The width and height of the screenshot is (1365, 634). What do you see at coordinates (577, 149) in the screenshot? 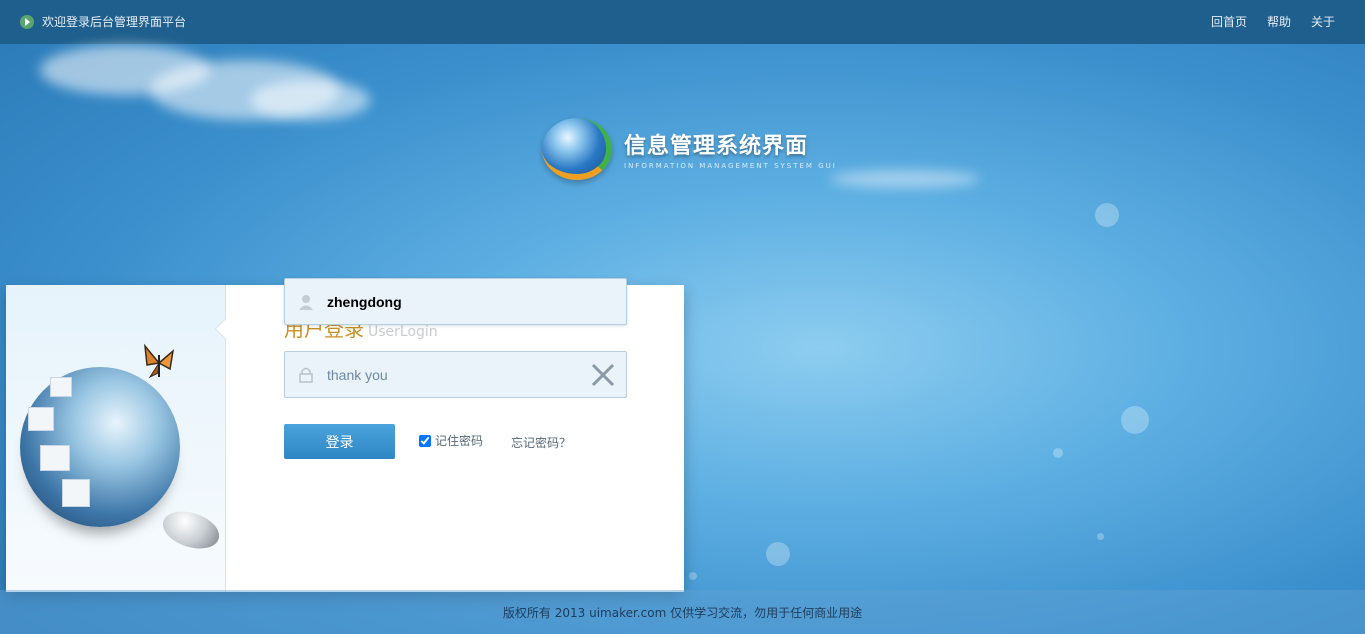
I see `globe-logo-icon` at bounding box center [577, 149].